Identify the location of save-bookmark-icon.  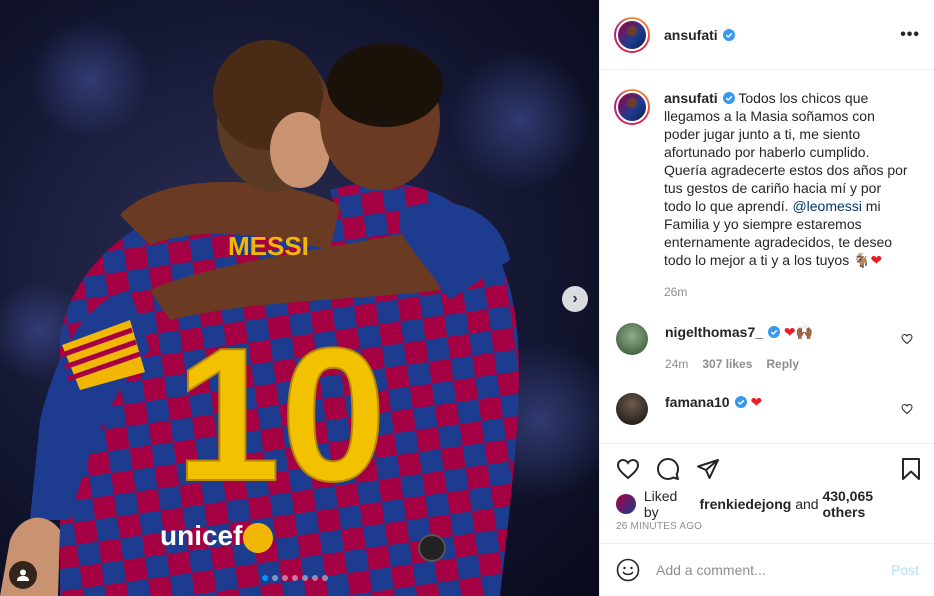
(911, 469).